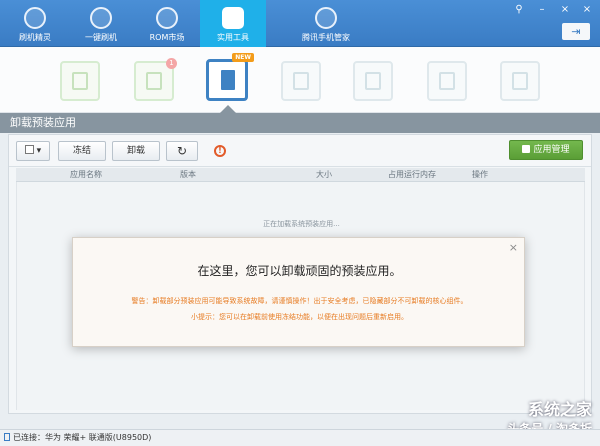 This screenshot has width=600, height=446. I want to click on phone-icon, so click(7, 437).